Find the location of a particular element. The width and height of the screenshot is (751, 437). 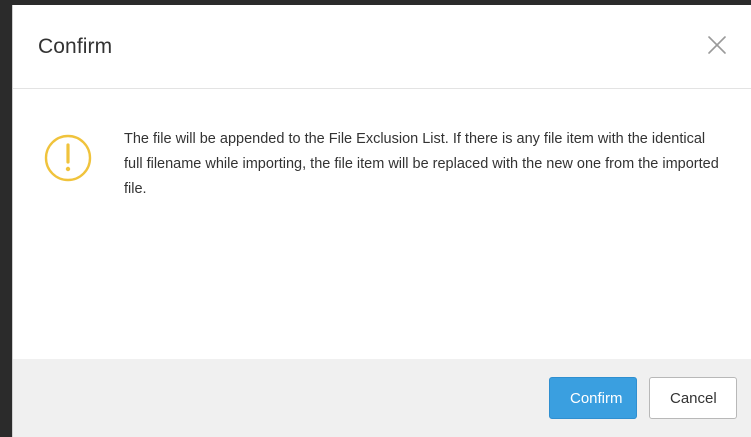

dialog-title: Confirm is located at coordinates (75, 46).